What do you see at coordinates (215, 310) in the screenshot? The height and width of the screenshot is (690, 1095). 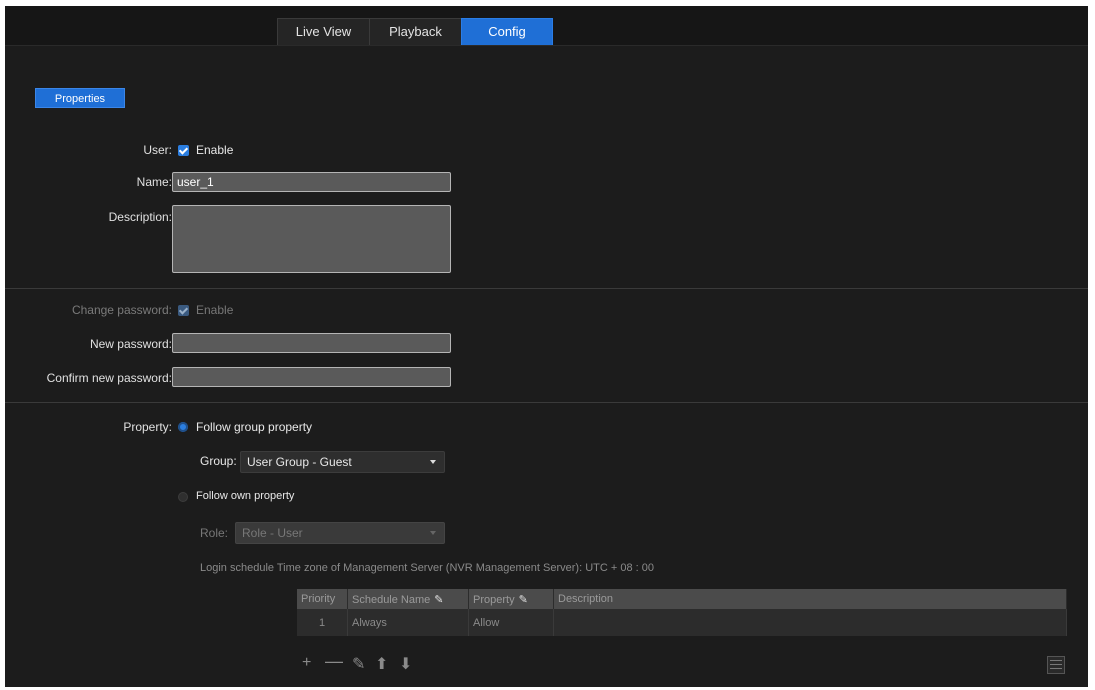 I see `change-password-enable-label: Enable` at bounding box center [215, 310].